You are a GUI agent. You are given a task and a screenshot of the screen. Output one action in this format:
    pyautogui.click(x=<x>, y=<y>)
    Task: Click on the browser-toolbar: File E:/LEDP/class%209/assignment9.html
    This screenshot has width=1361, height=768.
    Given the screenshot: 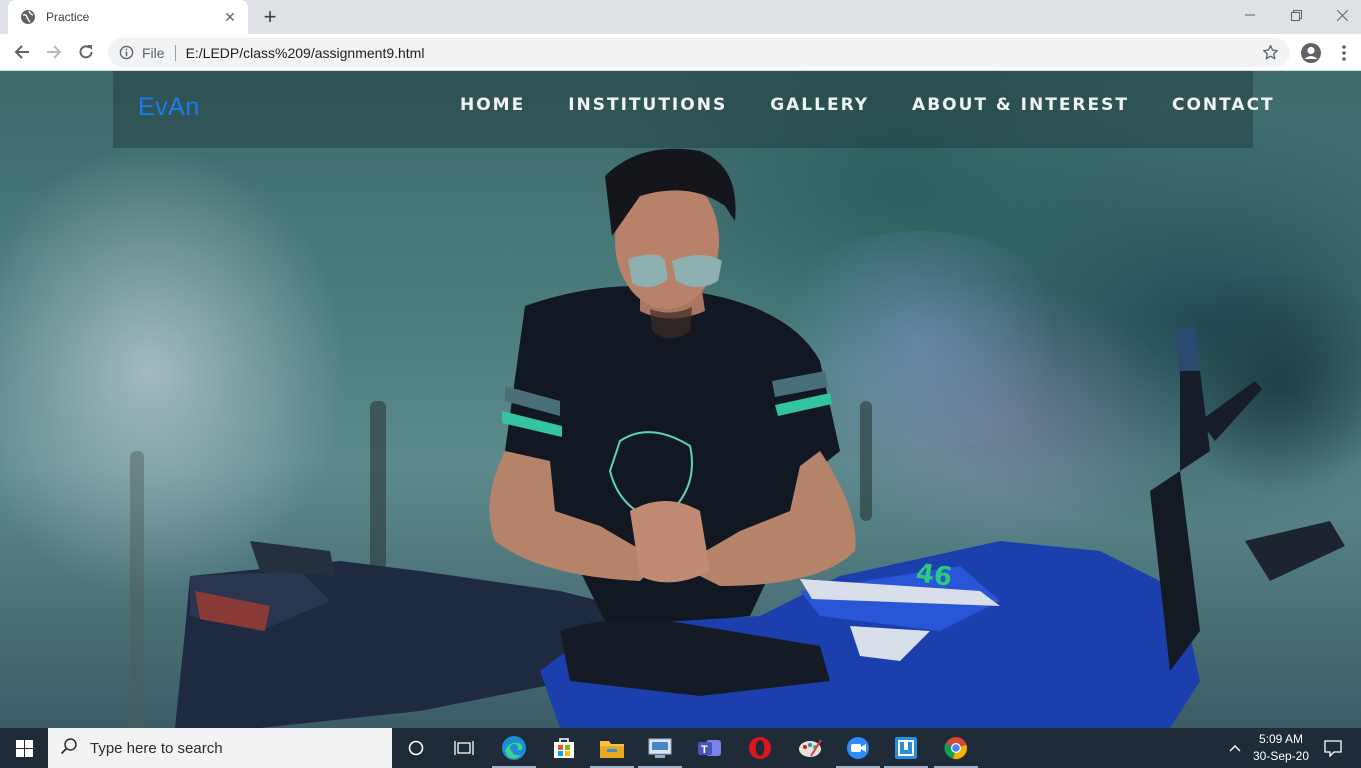 What is the action you would take?
    pyautogui.click(x=680, y=52)
    